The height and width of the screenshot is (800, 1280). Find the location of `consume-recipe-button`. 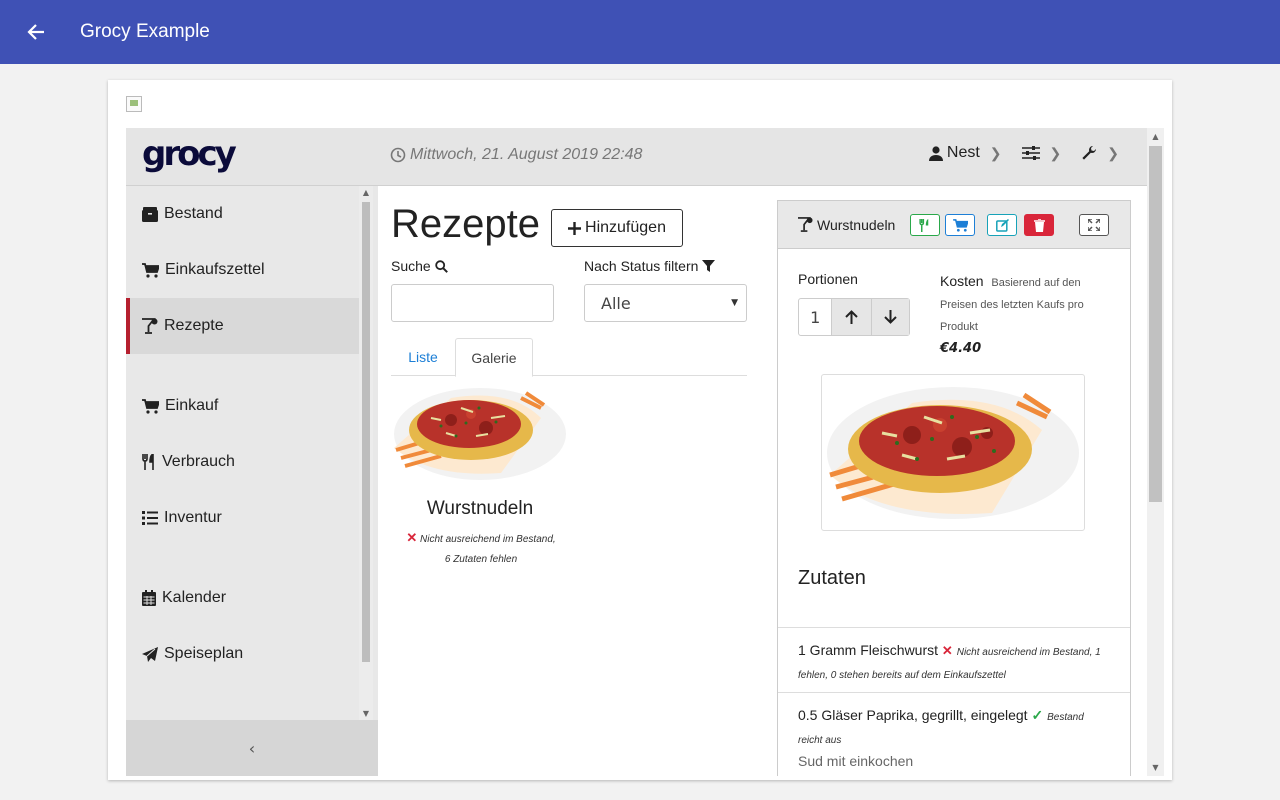

consume-recipe-button is located at coordinates (925, 225).